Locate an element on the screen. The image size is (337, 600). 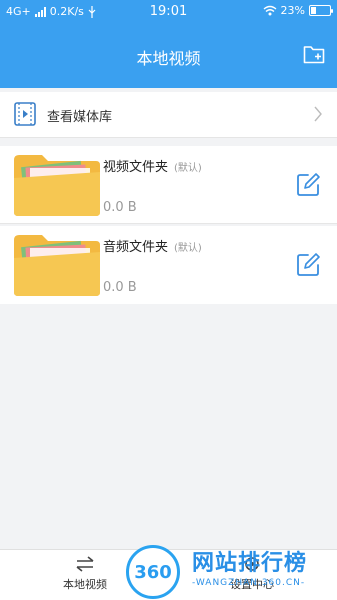
add-folder-icon is located at coordinates (314, 54).